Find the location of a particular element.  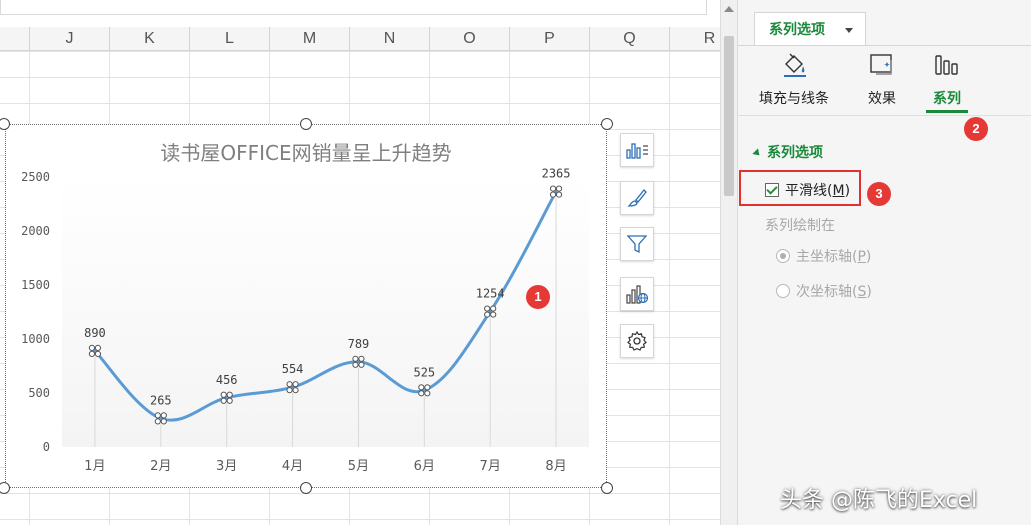

tab-fill-and-line: 填充与线条 is located at coordinates (794, 80).